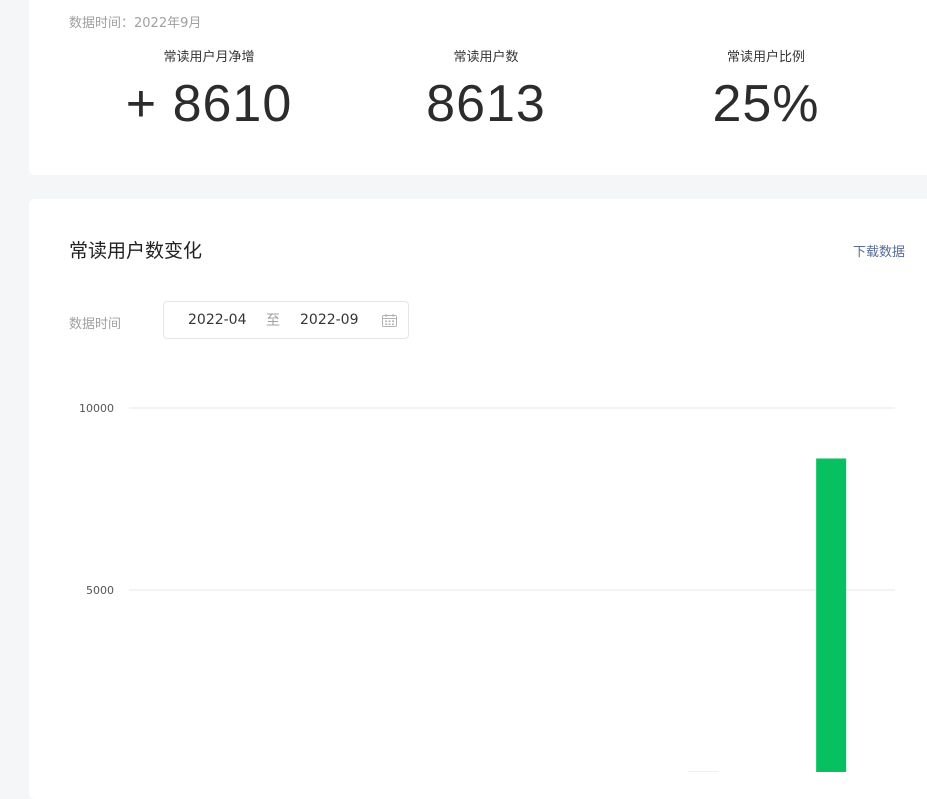 The image size is (927, 799). What do you see at coordinates (486, 104) in the screenshot?
I see `stat-value: 8613` at bounding box center [486, 104].